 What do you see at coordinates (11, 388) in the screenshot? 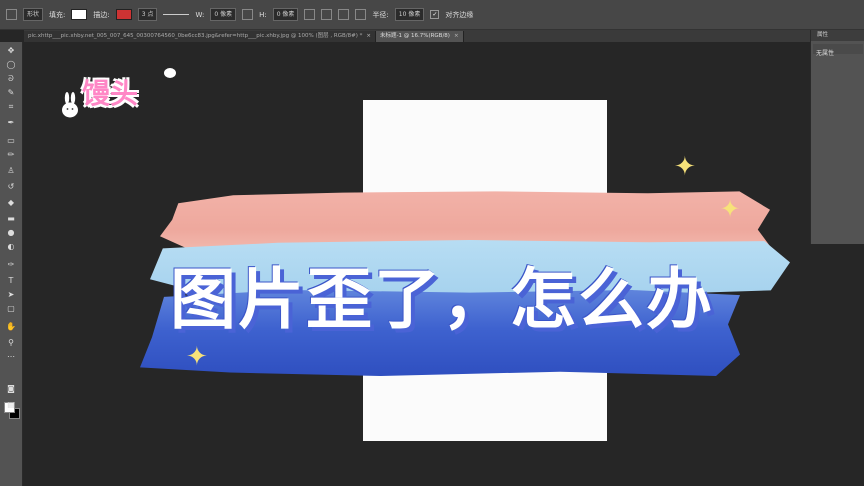
I see `quick-mask-icon: ◙` at bounding box center [11, 388].